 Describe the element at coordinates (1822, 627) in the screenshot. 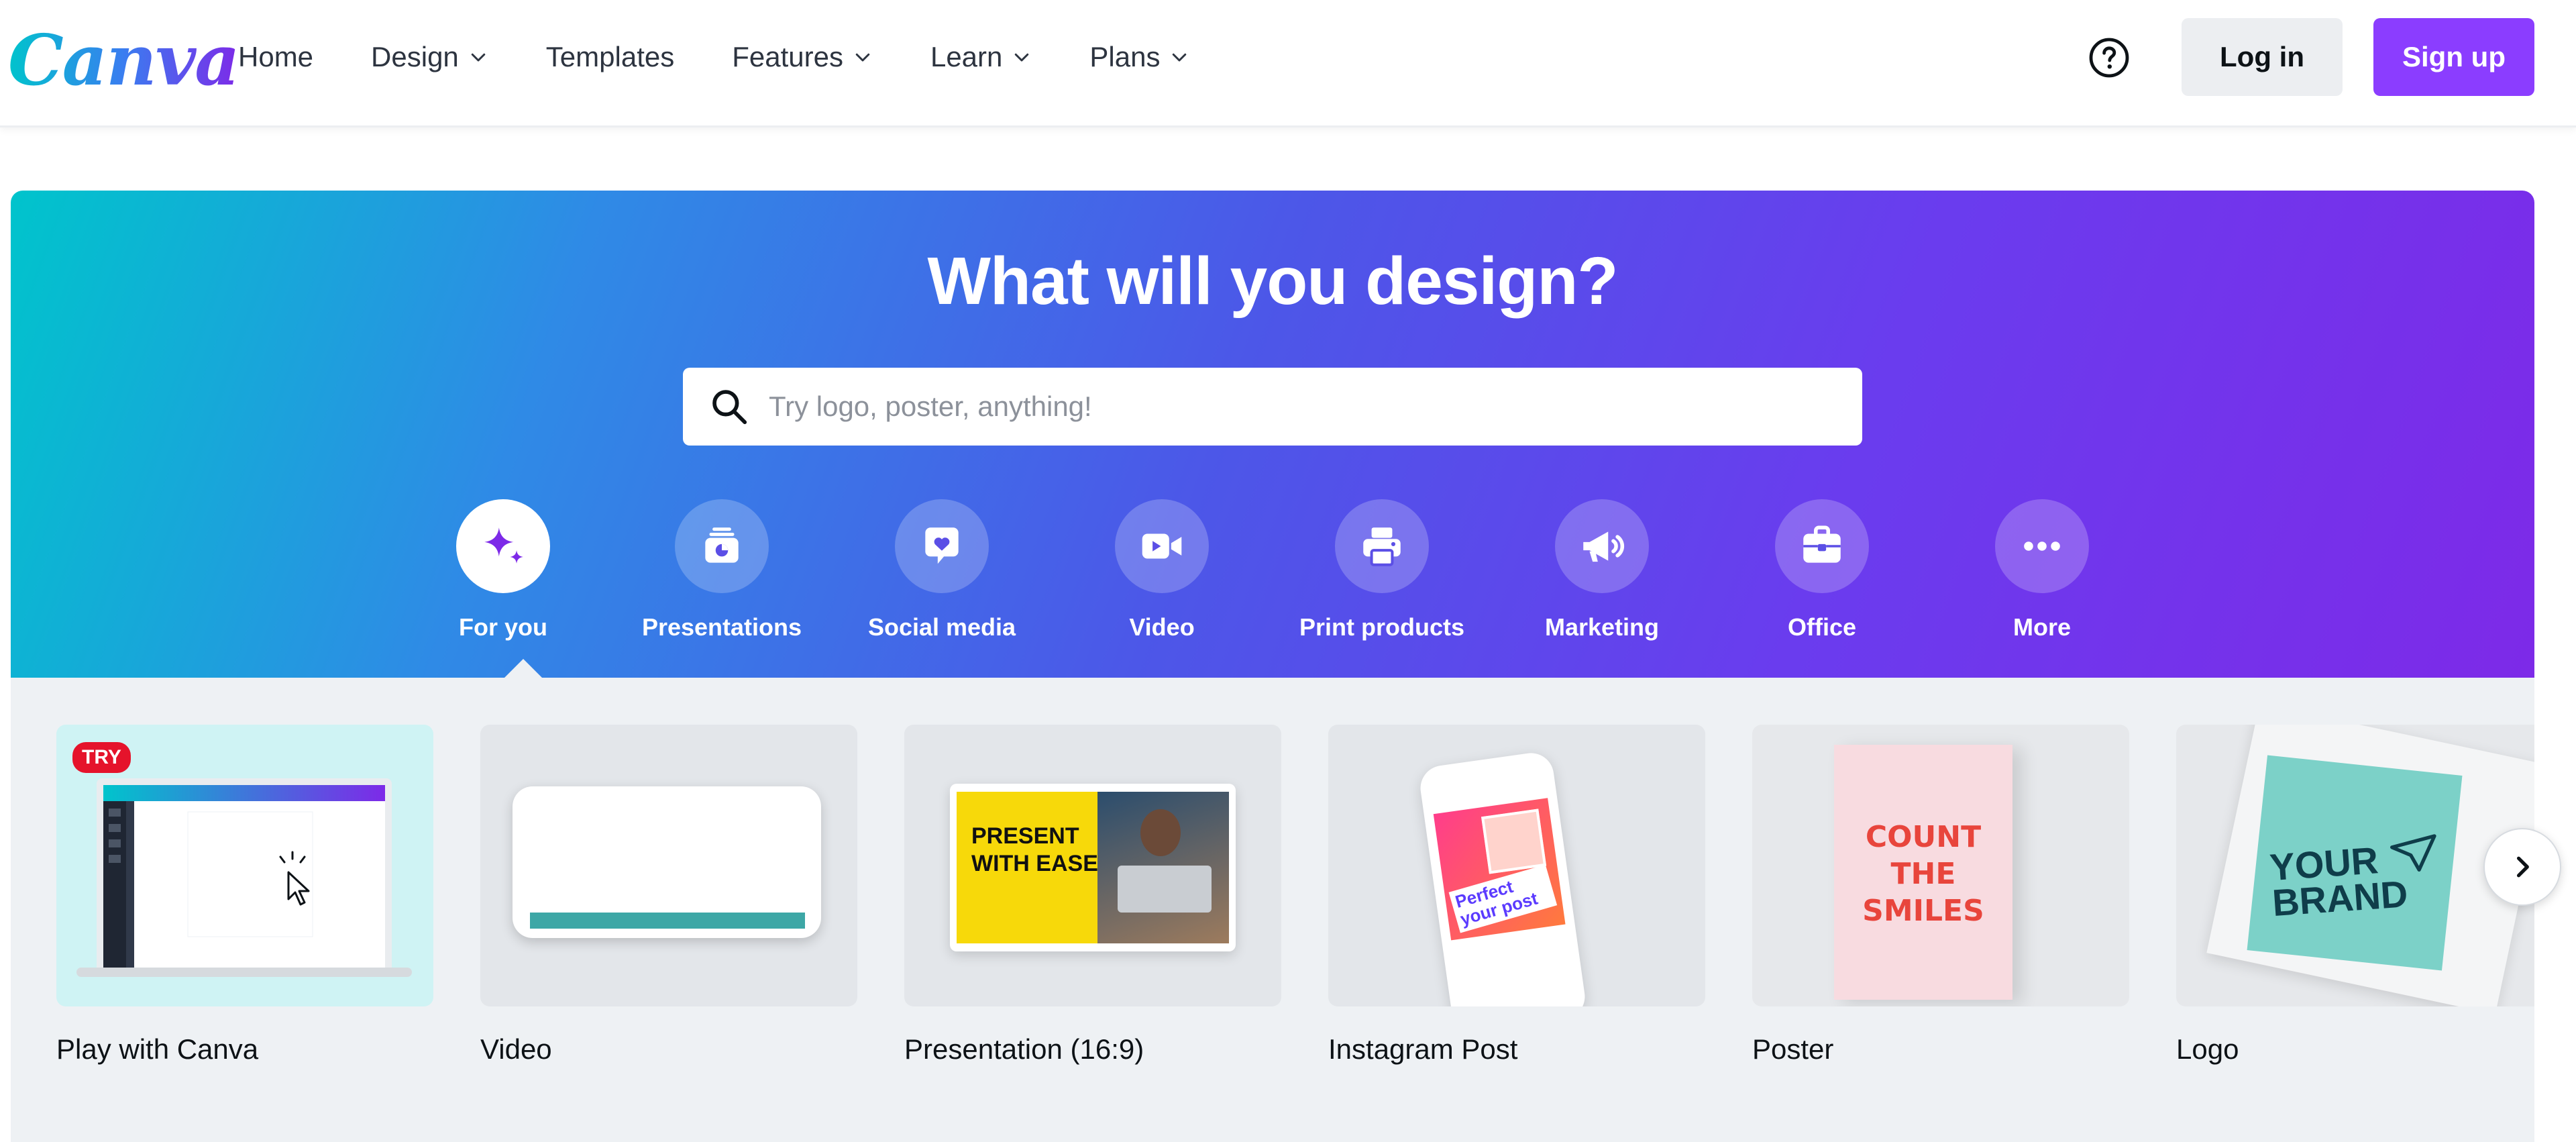

I see `category-label: Office` at that location.